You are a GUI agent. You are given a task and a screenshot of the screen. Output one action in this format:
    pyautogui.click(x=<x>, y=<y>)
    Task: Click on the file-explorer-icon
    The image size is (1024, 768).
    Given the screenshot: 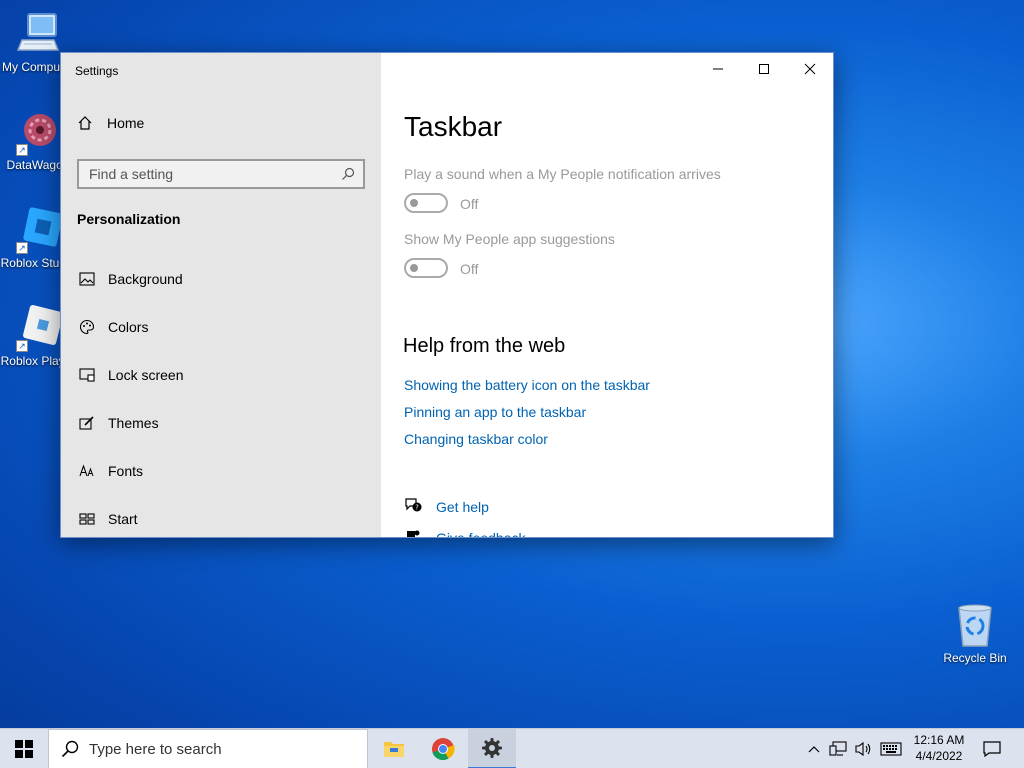 What is the action you would take?
    pyautogui.click(x=394, y=749)
    